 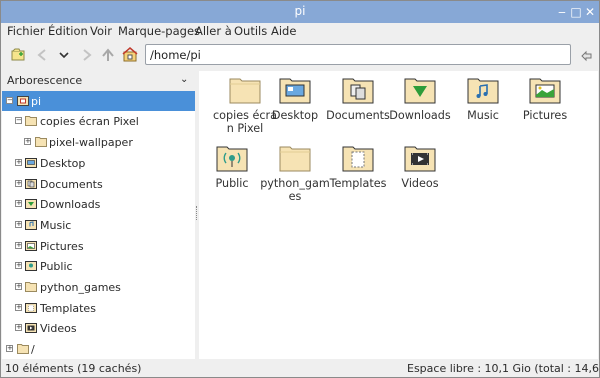 I want to click on tree-item-label: Music, so click(x=56, y=225).